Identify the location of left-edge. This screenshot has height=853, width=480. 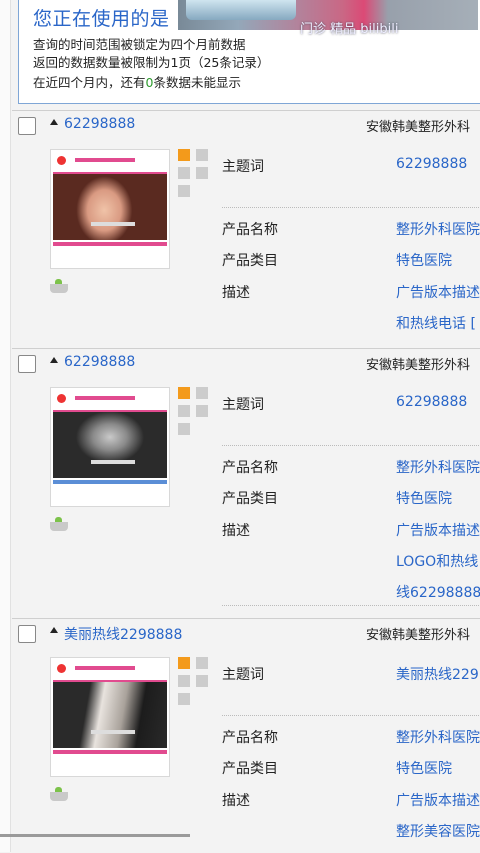
(5, 426).